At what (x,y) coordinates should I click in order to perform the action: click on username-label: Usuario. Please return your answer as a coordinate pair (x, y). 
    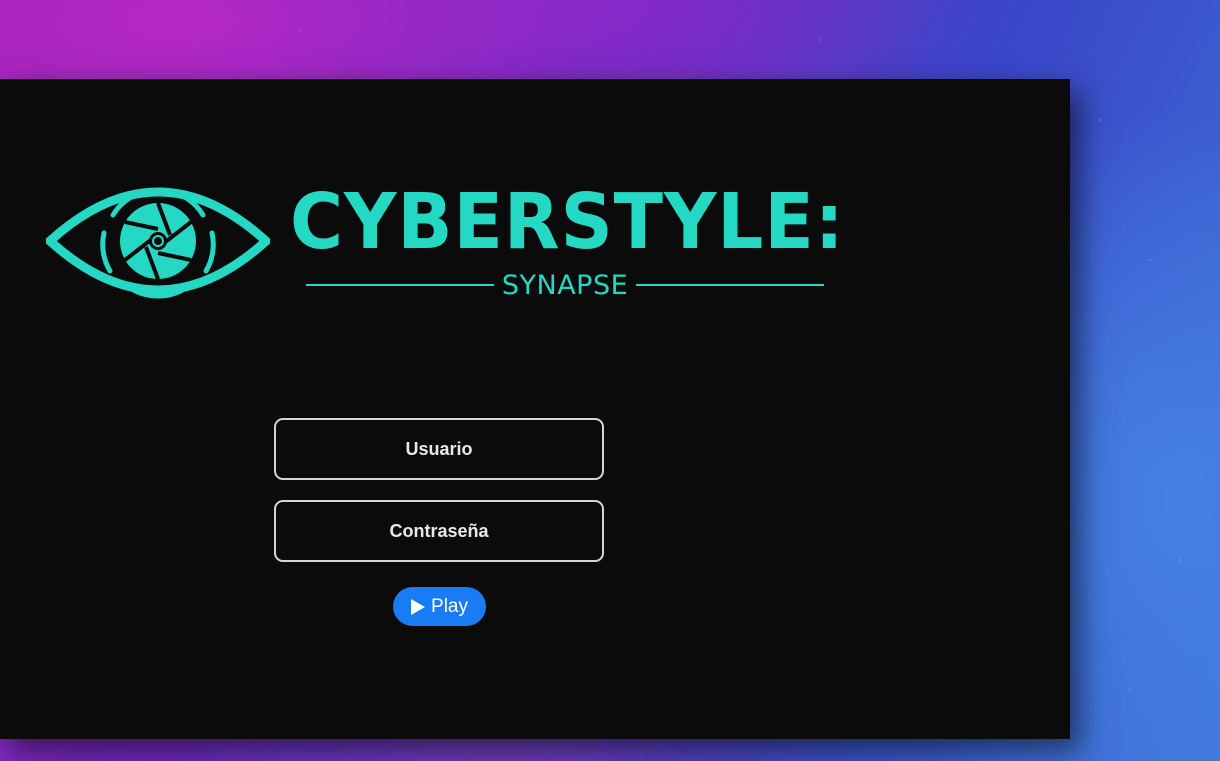
    Looking at the image, I should click on (439, 448).